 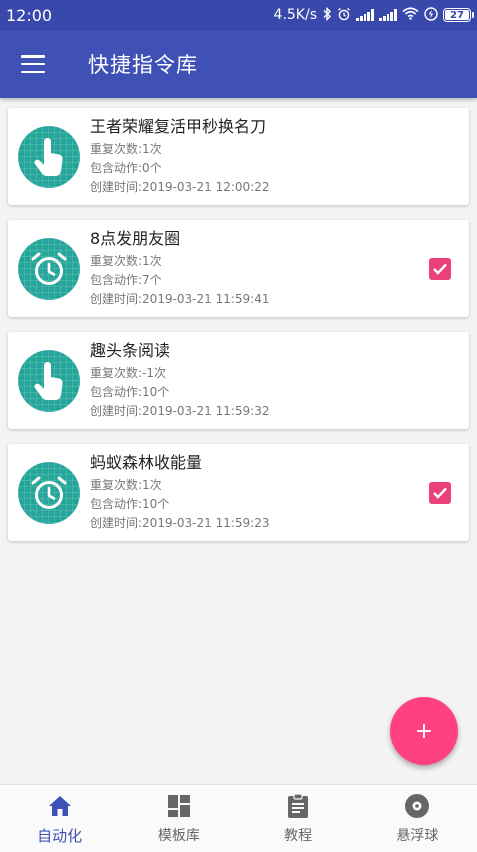 I want to click on action-count: 包含动作:7个, so click(x=126, y=280).